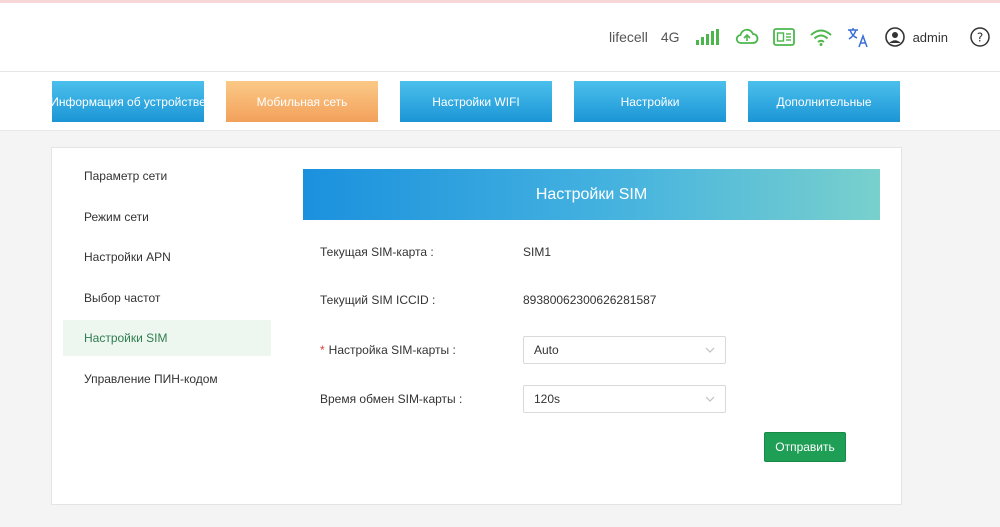 Image resolution: width=1000 pixels, height=527 pixels. I want to click on cloud-sync-icon, so click(747, 37).